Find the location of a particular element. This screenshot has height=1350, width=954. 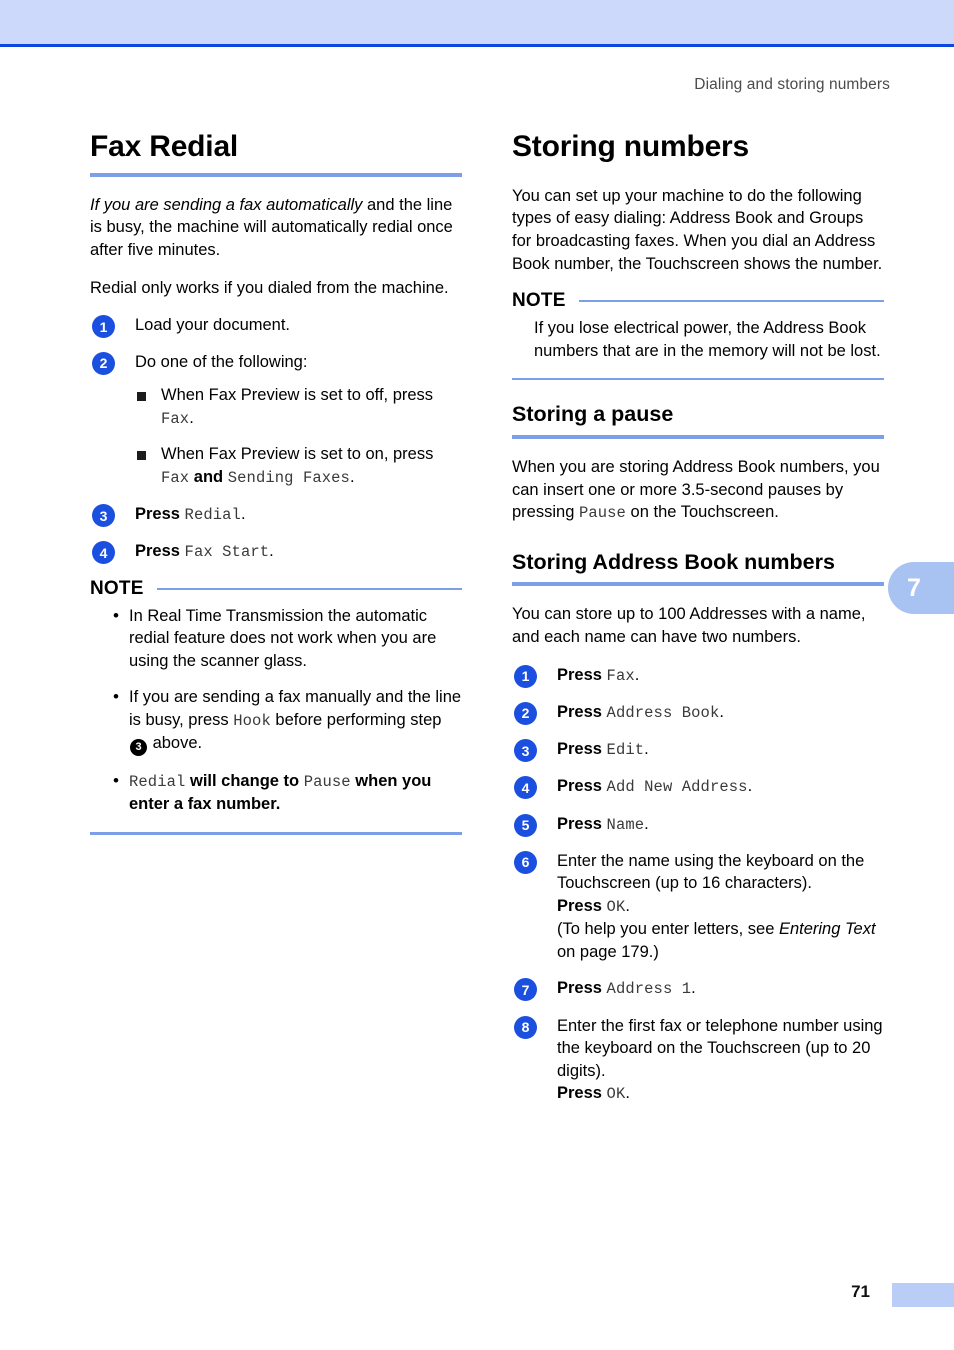

inline-step-badge: 3 is located at coordinates (138, 748).